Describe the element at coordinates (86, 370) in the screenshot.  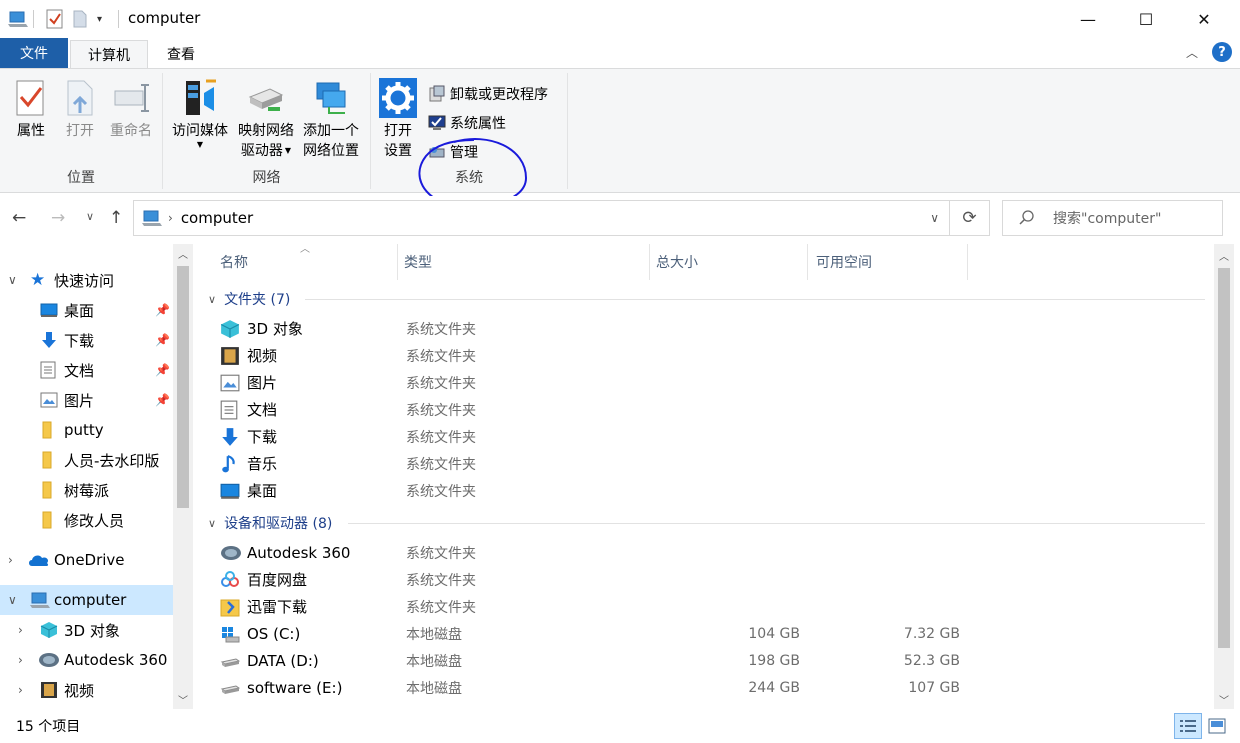
I see `nav-item-documents: 文档 📌` at that location.